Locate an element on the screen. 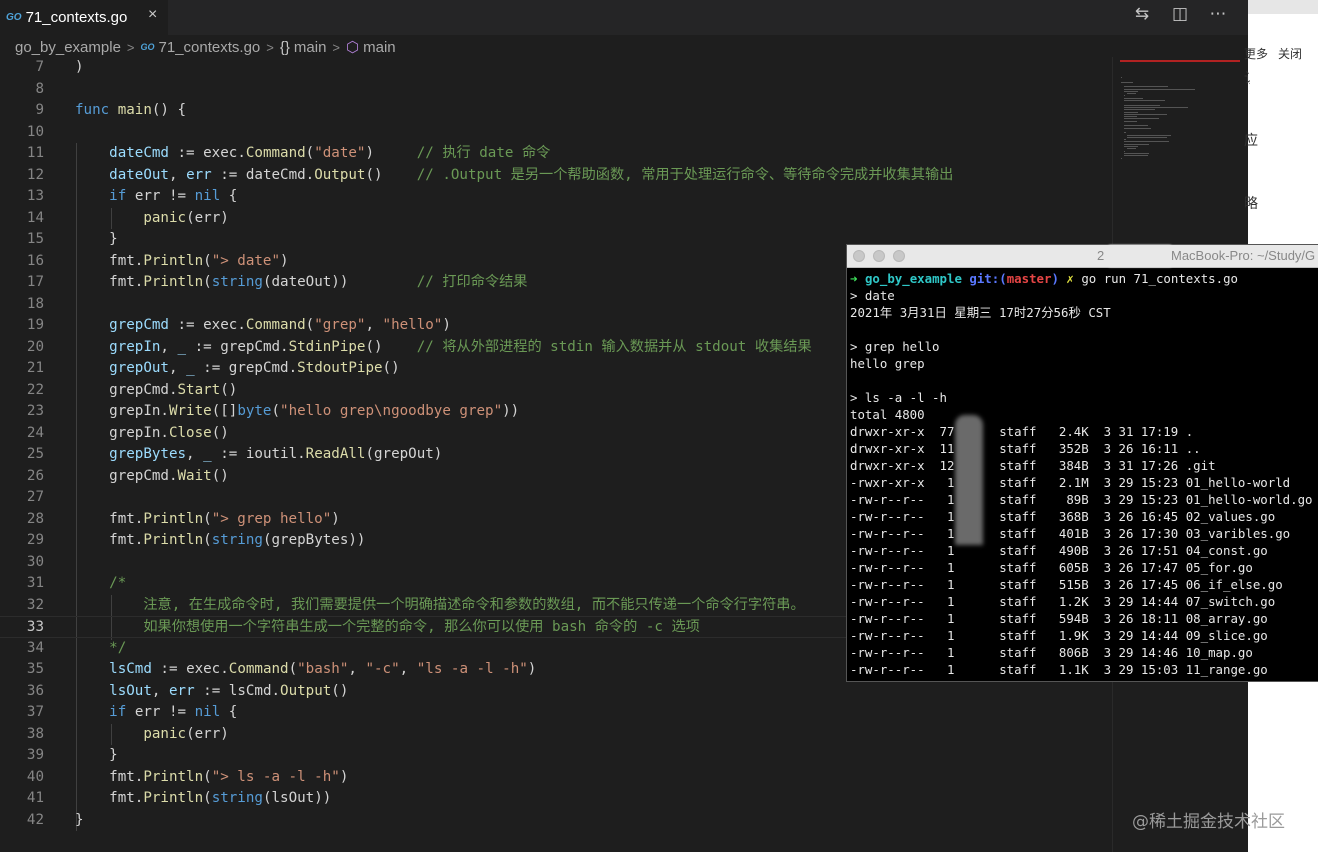  line-number: 20 is located at coordinates (35, 346).